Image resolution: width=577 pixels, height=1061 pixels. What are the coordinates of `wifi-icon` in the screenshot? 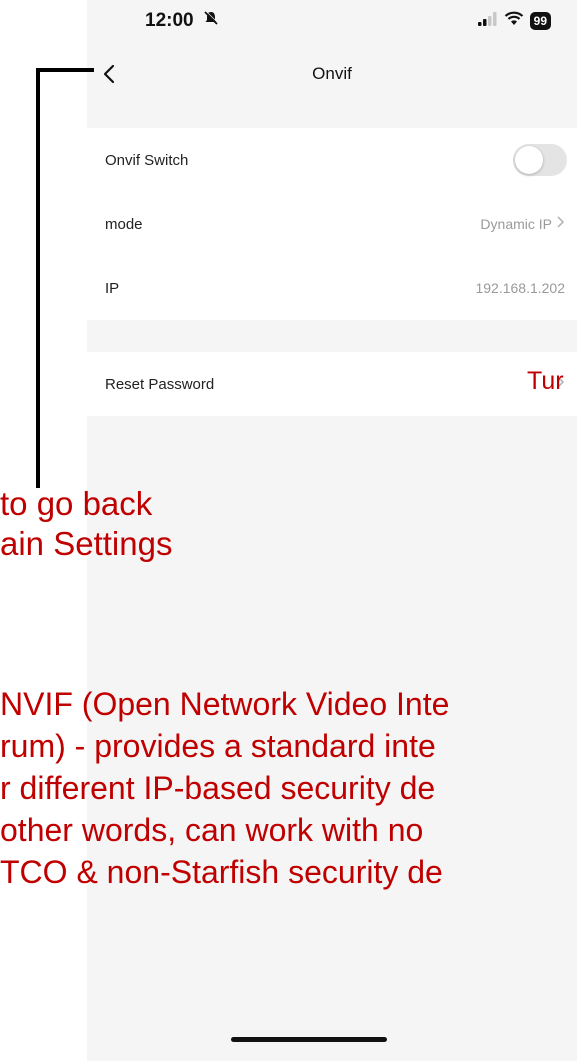 It's located at (514, 21).